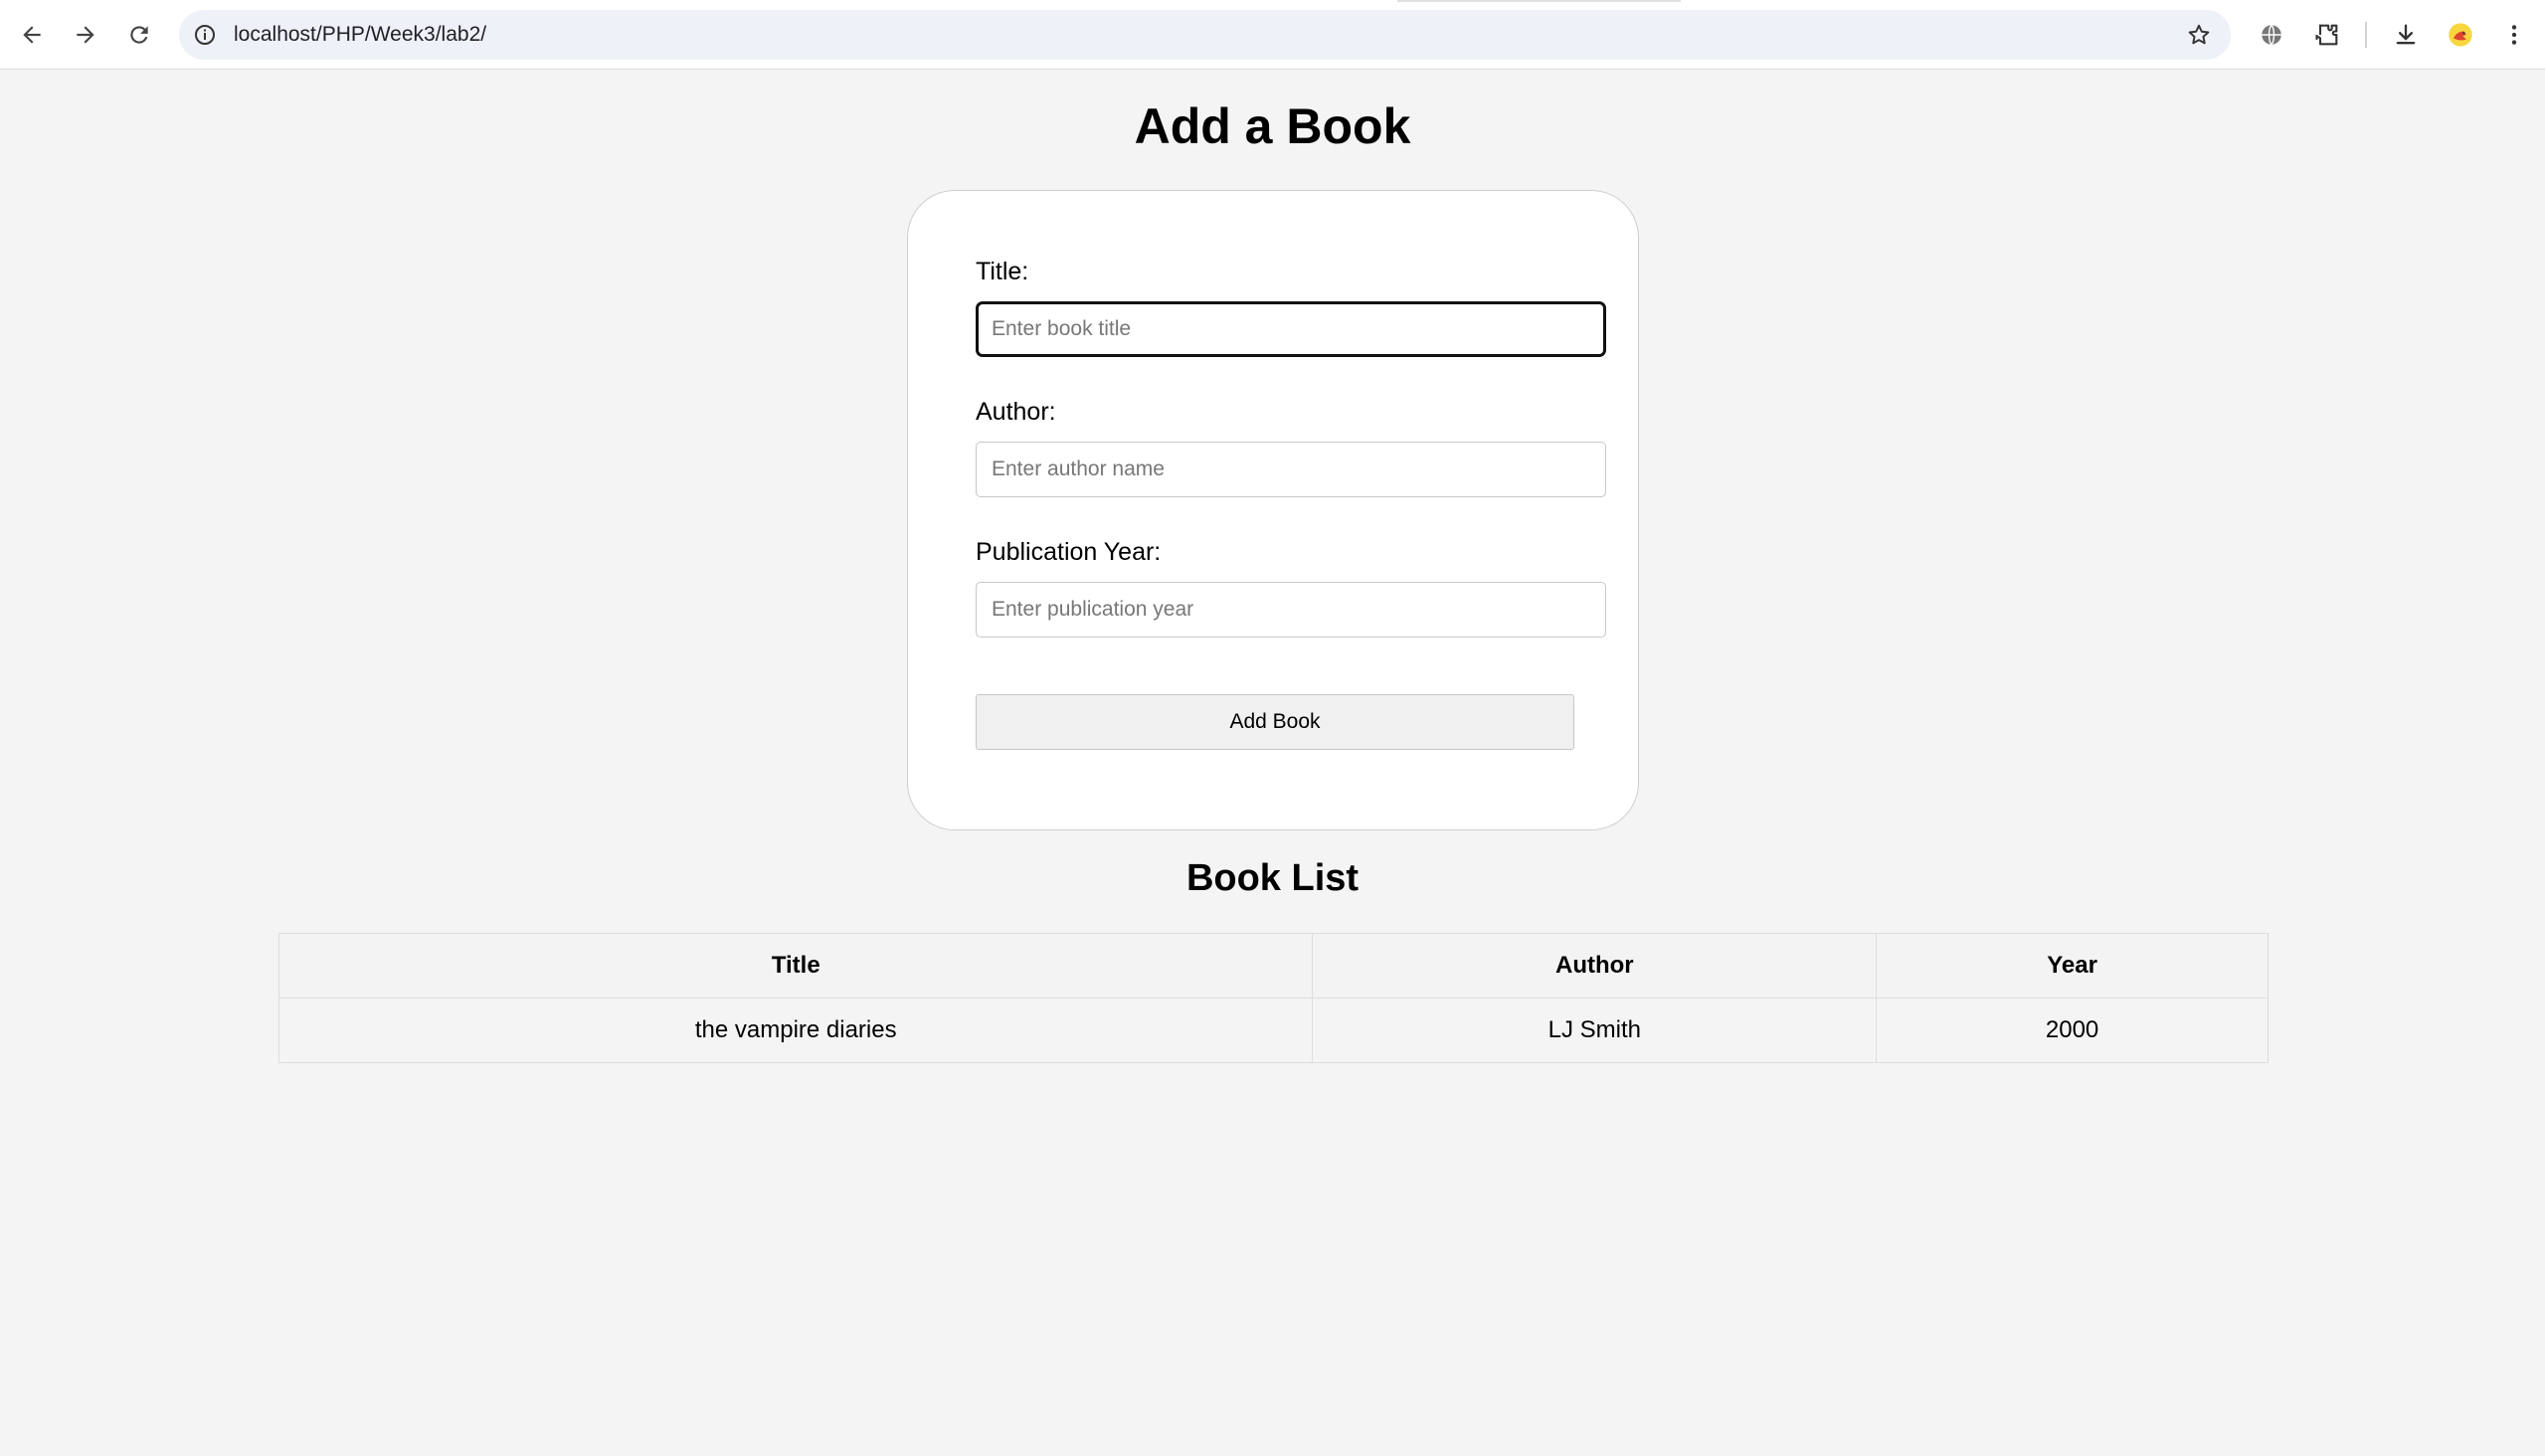  What do you see at coordinates (2072, 966) in the screenshot?
I see `column-header-year: Year` at bounding box center [2072, 966].